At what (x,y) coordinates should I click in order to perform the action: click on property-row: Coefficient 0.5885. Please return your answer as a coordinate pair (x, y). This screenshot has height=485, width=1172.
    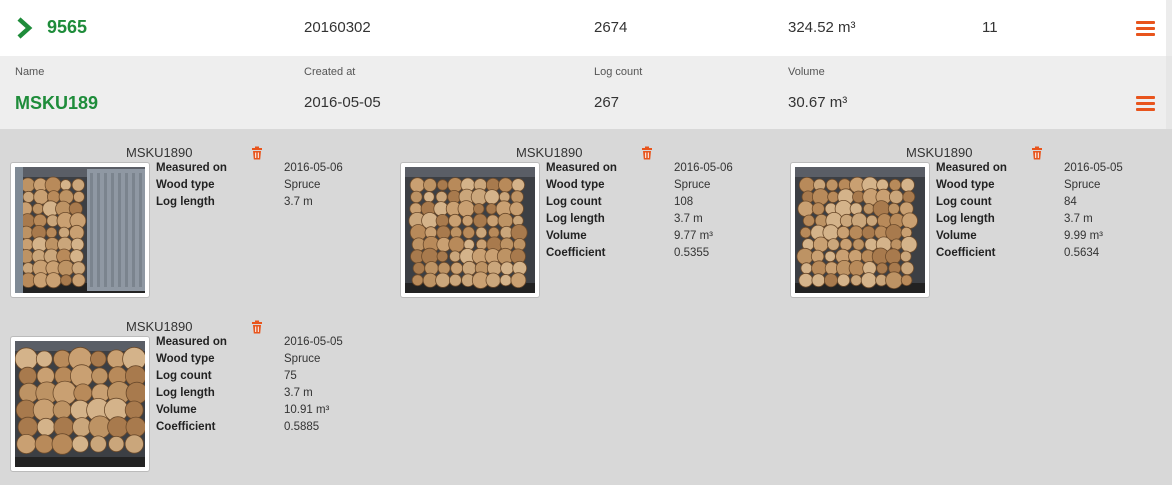
    Looking at the image, I should click on (276, 429).